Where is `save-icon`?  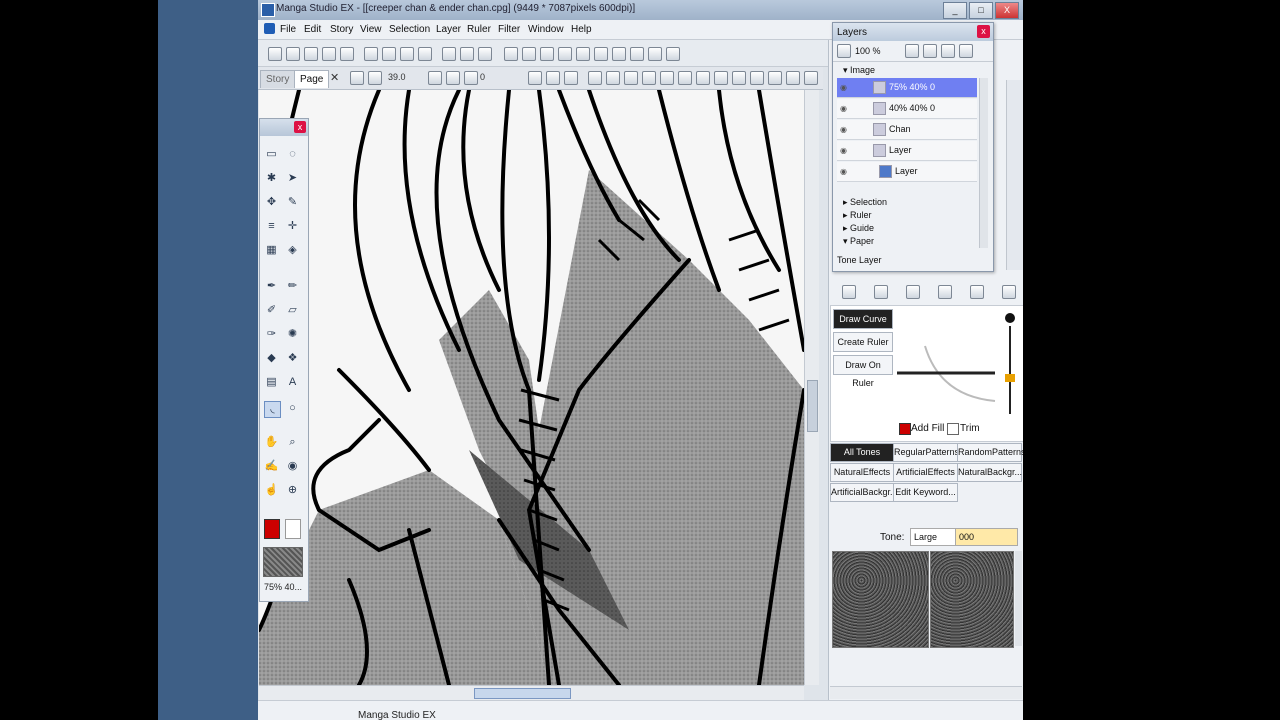
save-icon is located at coordinates (329, 54).